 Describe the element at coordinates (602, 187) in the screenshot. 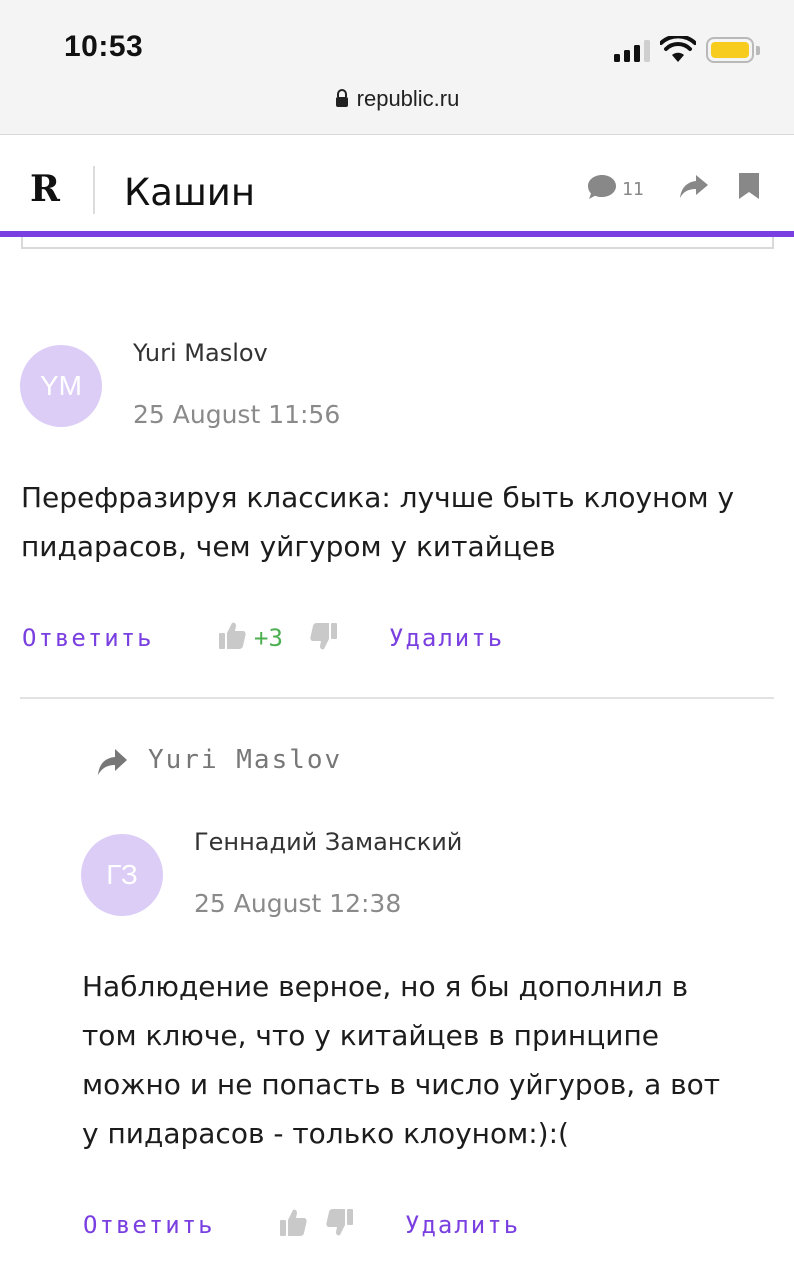

I see `comments-icon` at that location.